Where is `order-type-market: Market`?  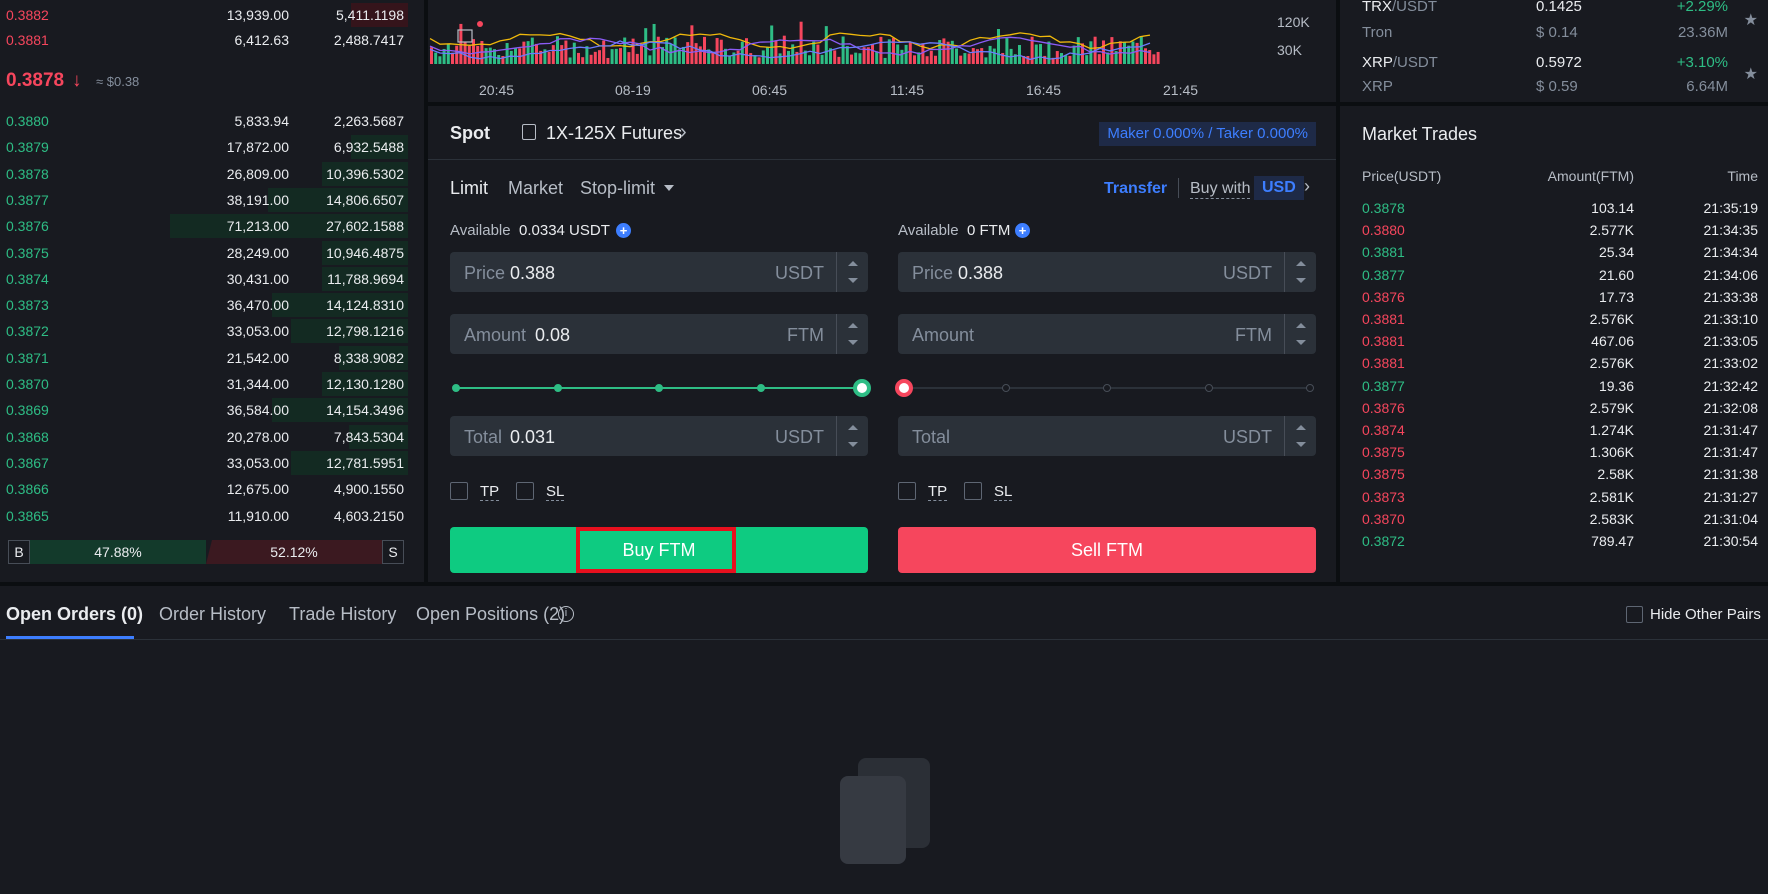 order-type-market: Market is located at coordinates (535, 188).